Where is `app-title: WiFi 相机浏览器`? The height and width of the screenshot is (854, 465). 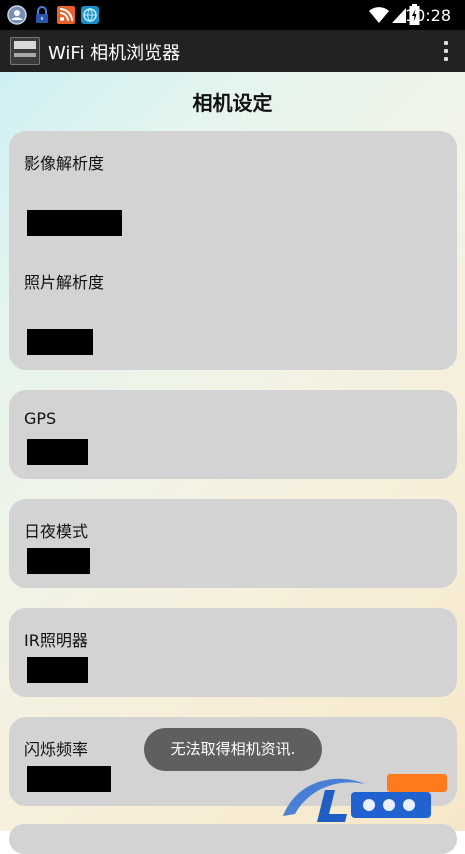
app-title: WiFi 相机浏览器 is located at coordinates (114, 53).